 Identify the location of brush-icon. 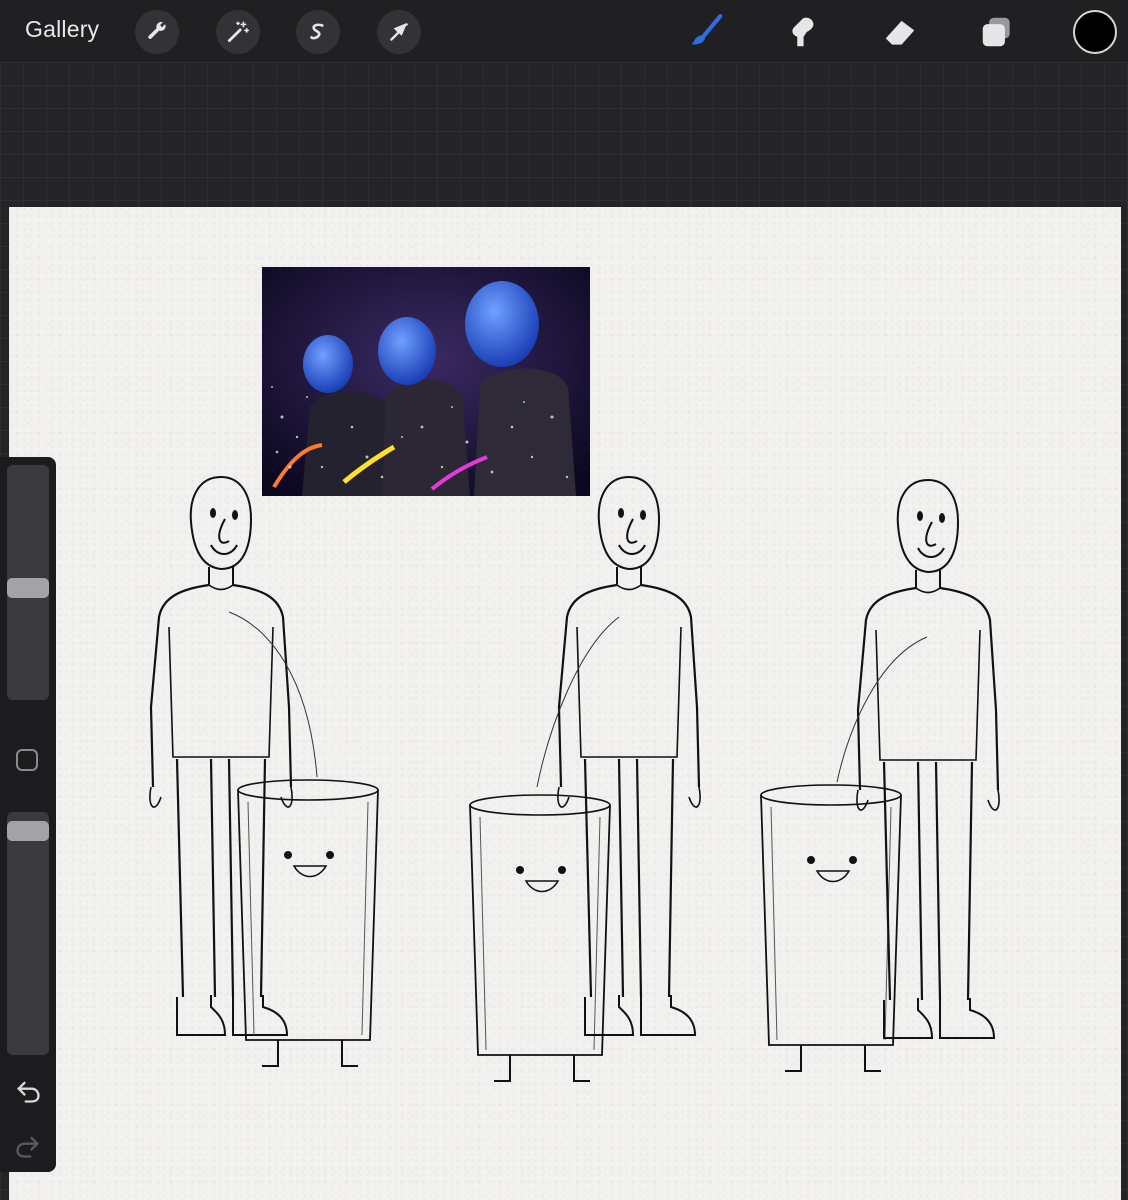
(706, 32).